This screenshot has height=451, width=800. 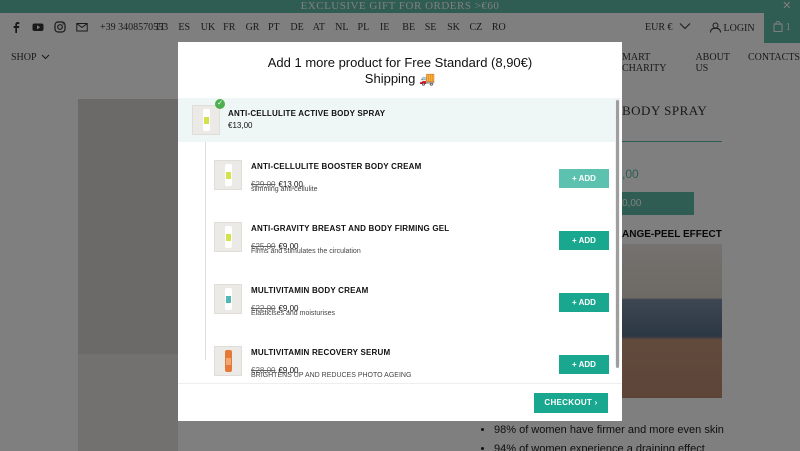 I want to click on upsell-description: Elasticises and moisturises, so click(x=293, y=313).